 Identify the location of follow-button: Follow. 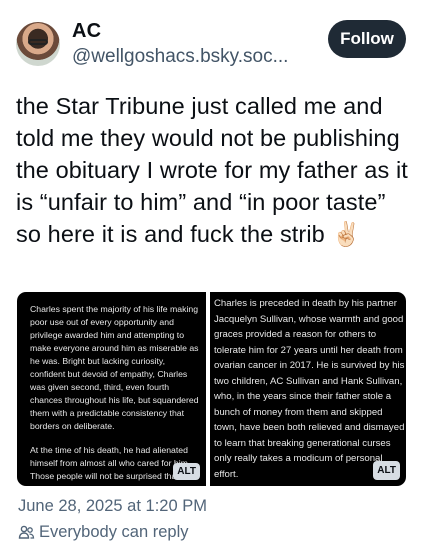
(367, 39).